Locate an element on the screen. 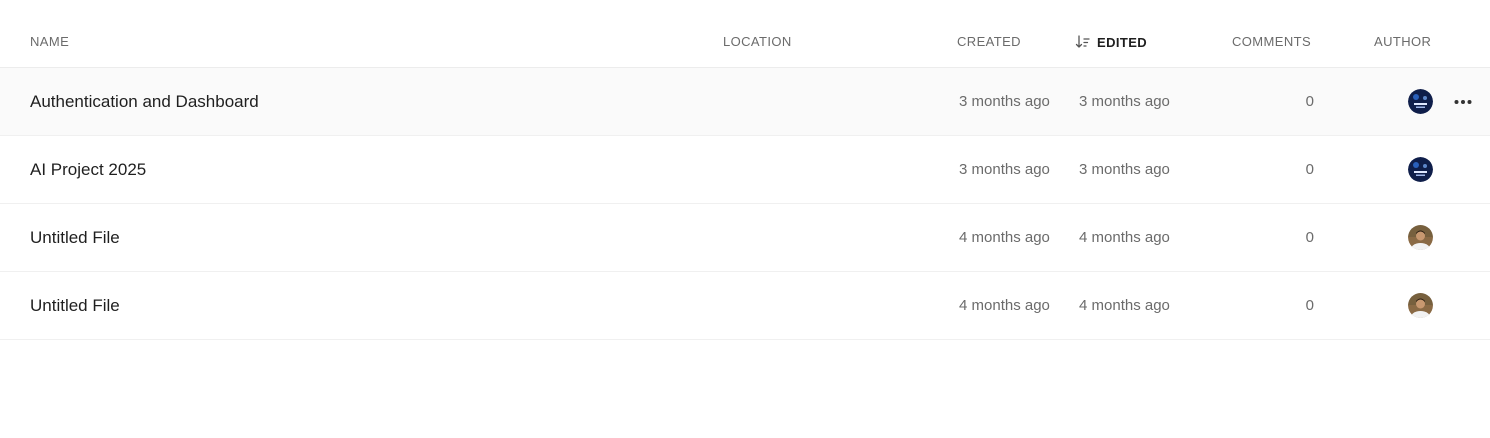  file-name: AI Project 2025 is located at coordinates (88, 169).